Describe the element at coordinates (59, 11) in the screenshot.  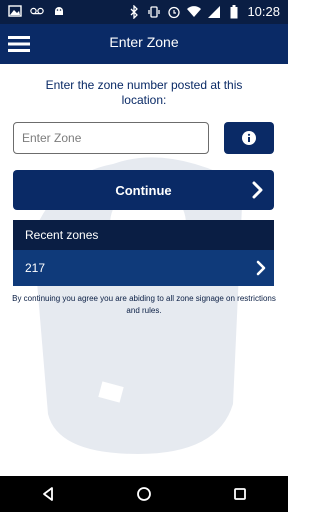
I see `android-debug-icon` at that location.